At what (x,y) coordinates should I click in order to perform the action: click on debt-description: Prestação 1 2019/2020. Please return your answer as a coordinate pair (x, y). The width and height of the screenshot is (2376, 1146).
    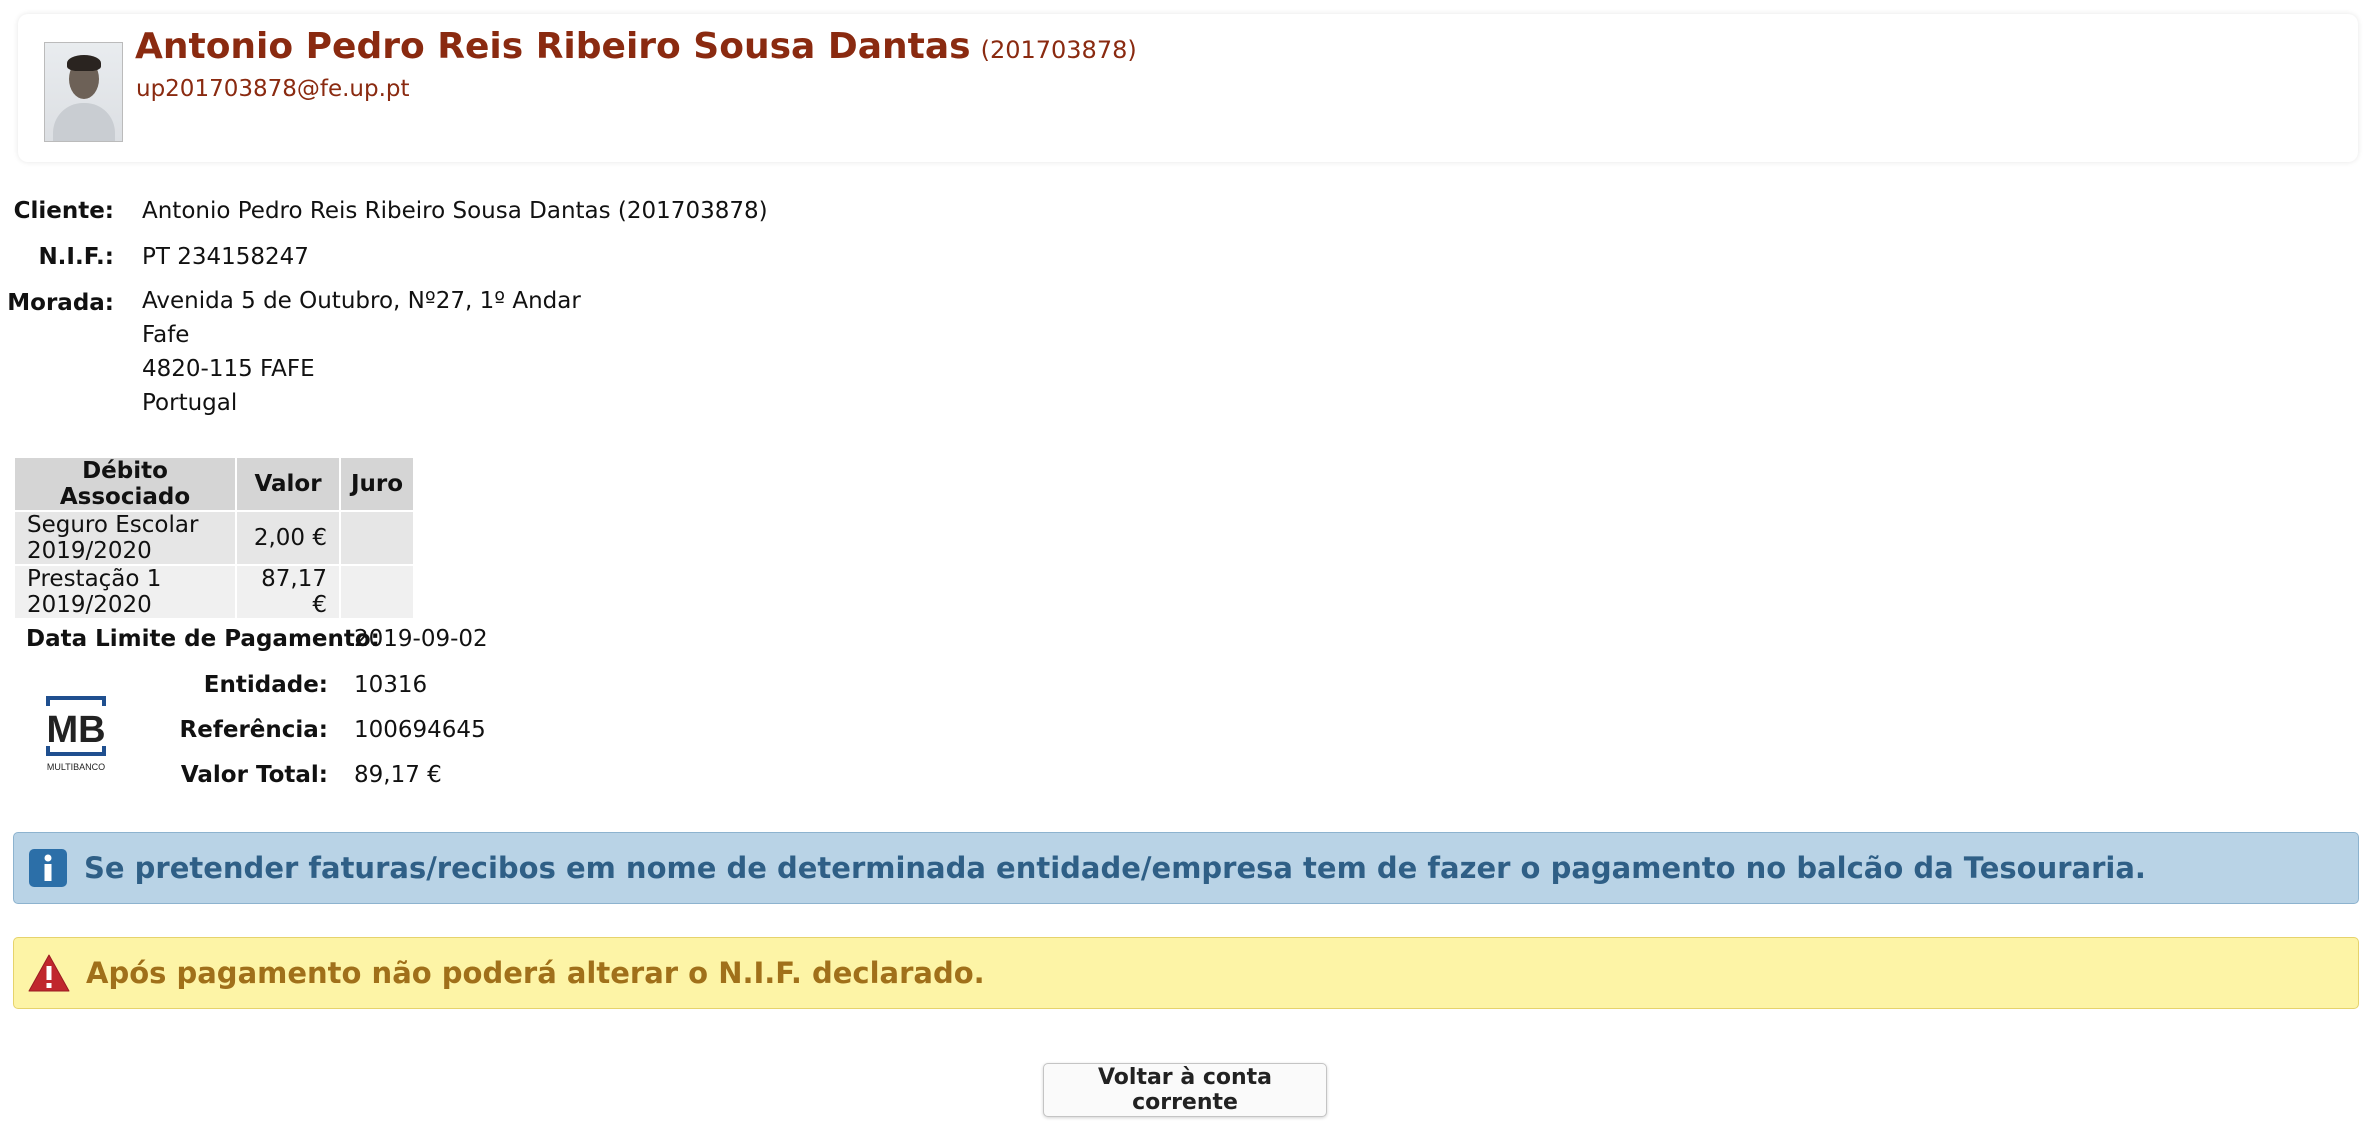
    Looking at the image, I should click on (125, 592).